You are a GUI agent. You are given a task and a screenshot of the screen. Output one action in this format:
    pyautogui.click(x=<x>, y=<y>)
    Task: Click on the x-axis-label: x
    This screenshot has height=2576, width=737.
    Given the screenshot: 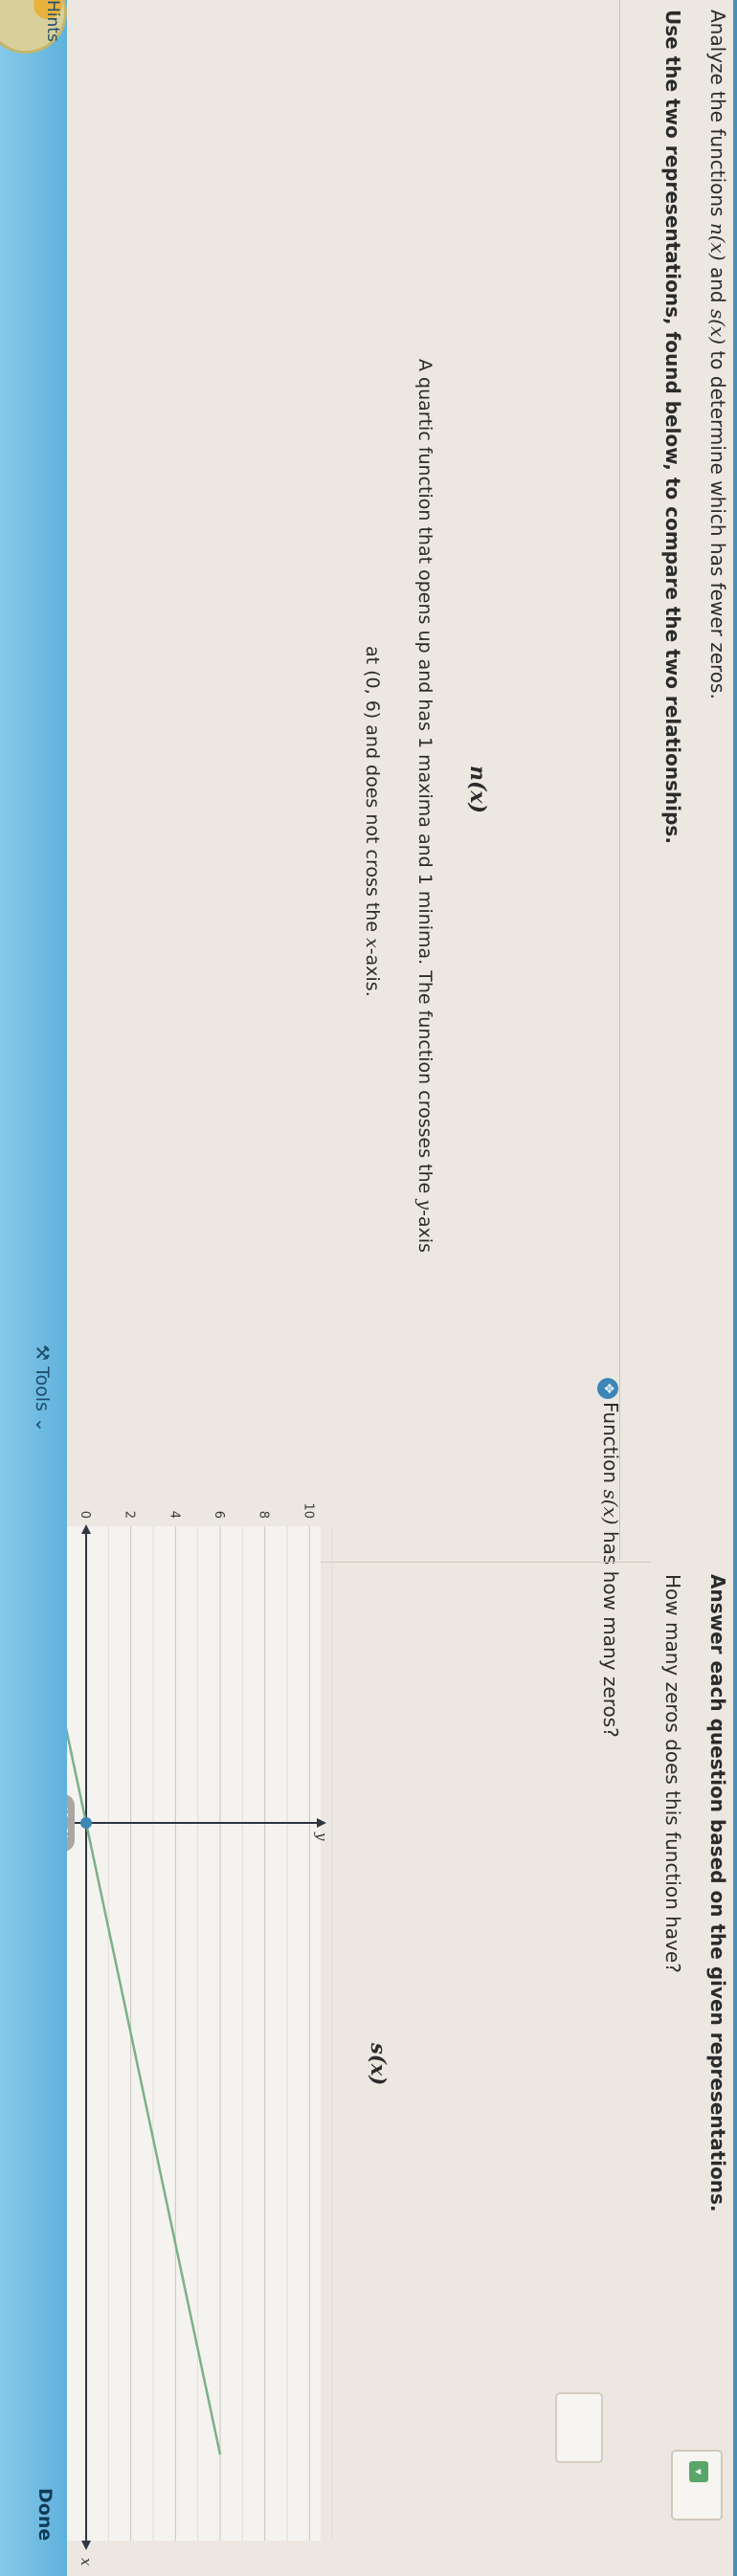 What is the action you would take?
    pyautogui.click(x=86, y=2562)
    